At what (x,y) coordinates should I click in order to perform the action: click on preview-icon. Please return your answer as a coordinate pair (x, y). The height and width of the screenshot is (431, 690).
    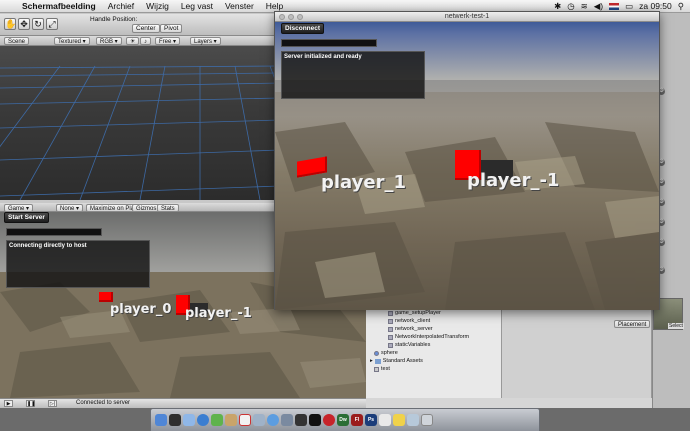
    Looking at the image, I should click on (259, 420).